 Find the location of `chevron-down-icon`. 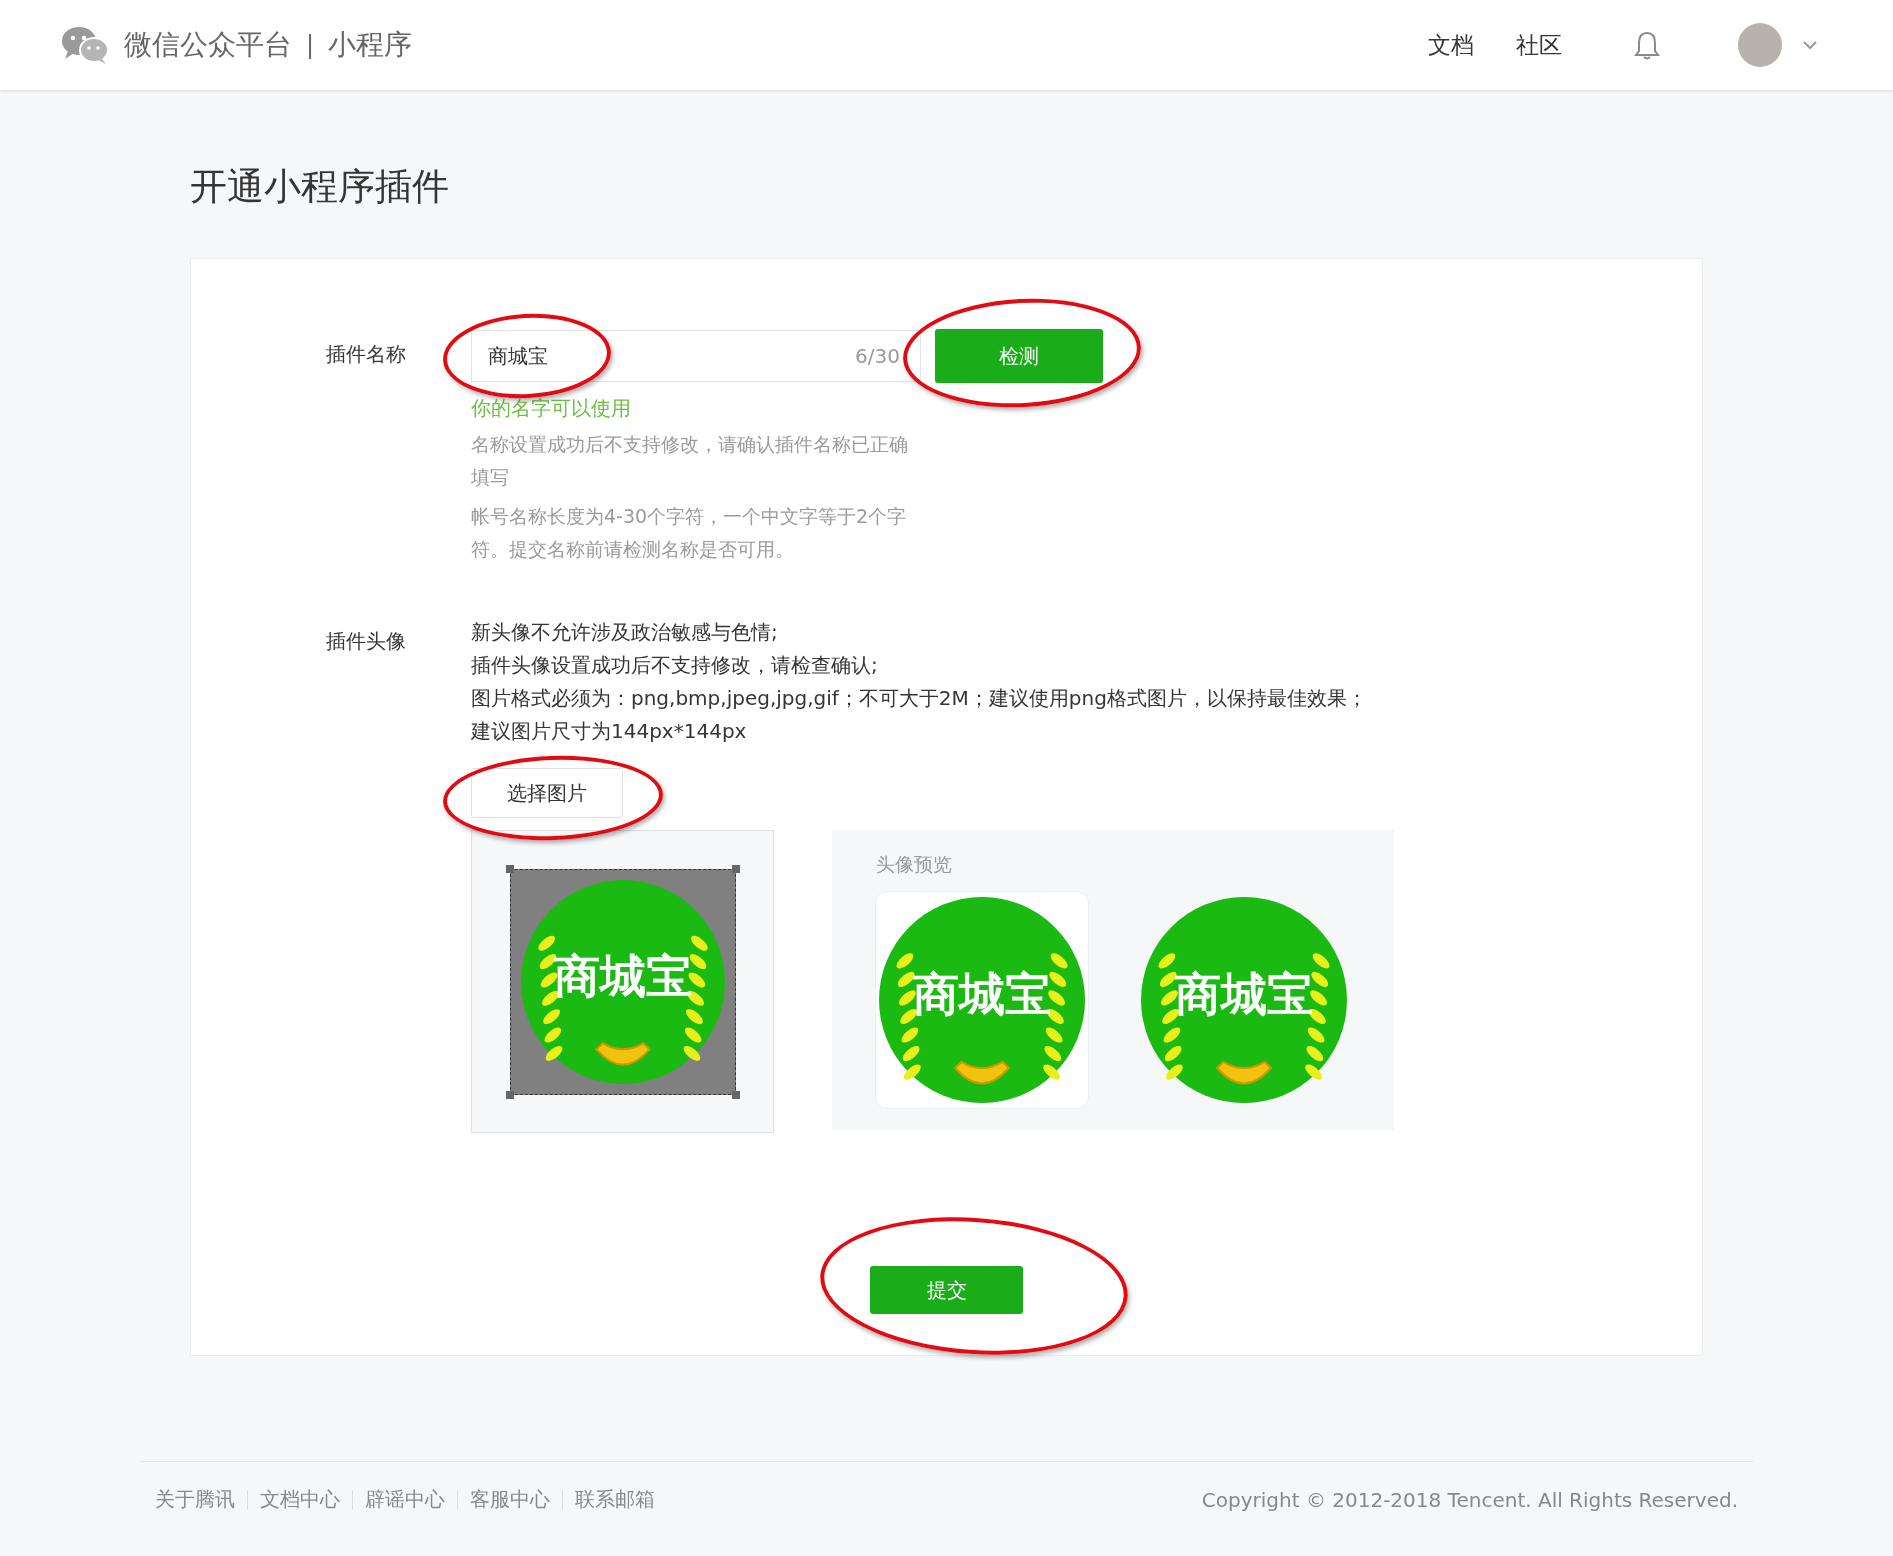

chevron-down-icon is located at coordinates (1810, 45).